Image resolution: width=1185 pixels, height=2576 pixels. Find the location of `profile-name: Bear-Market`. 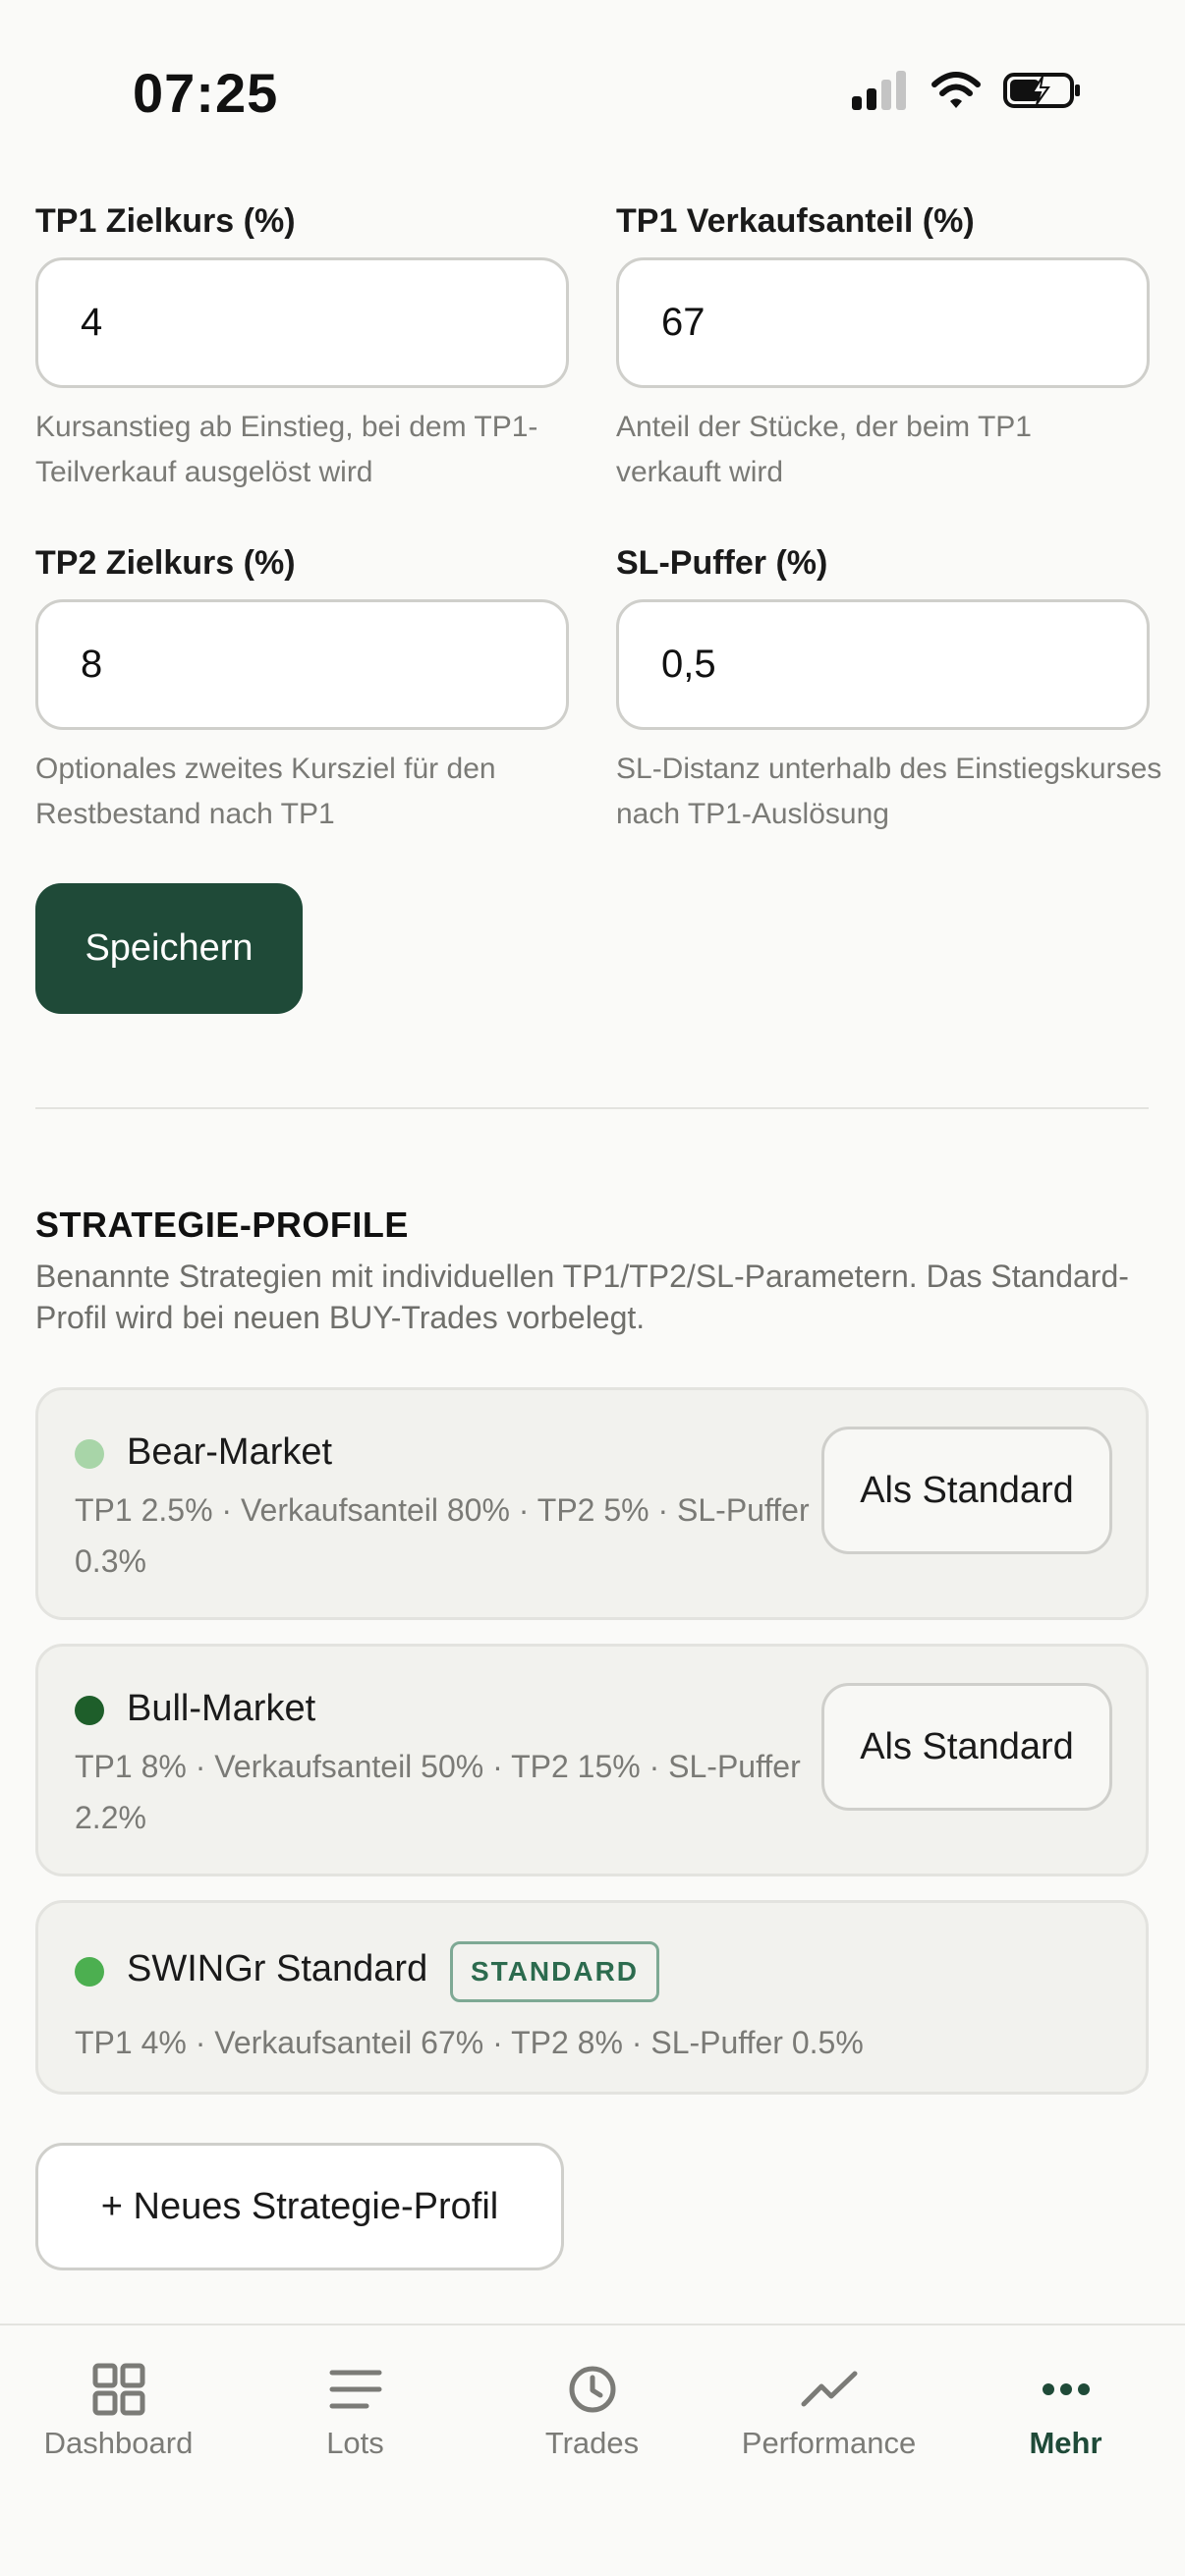

profile-name: Bear-Market is located at coordinates (230, 1452).